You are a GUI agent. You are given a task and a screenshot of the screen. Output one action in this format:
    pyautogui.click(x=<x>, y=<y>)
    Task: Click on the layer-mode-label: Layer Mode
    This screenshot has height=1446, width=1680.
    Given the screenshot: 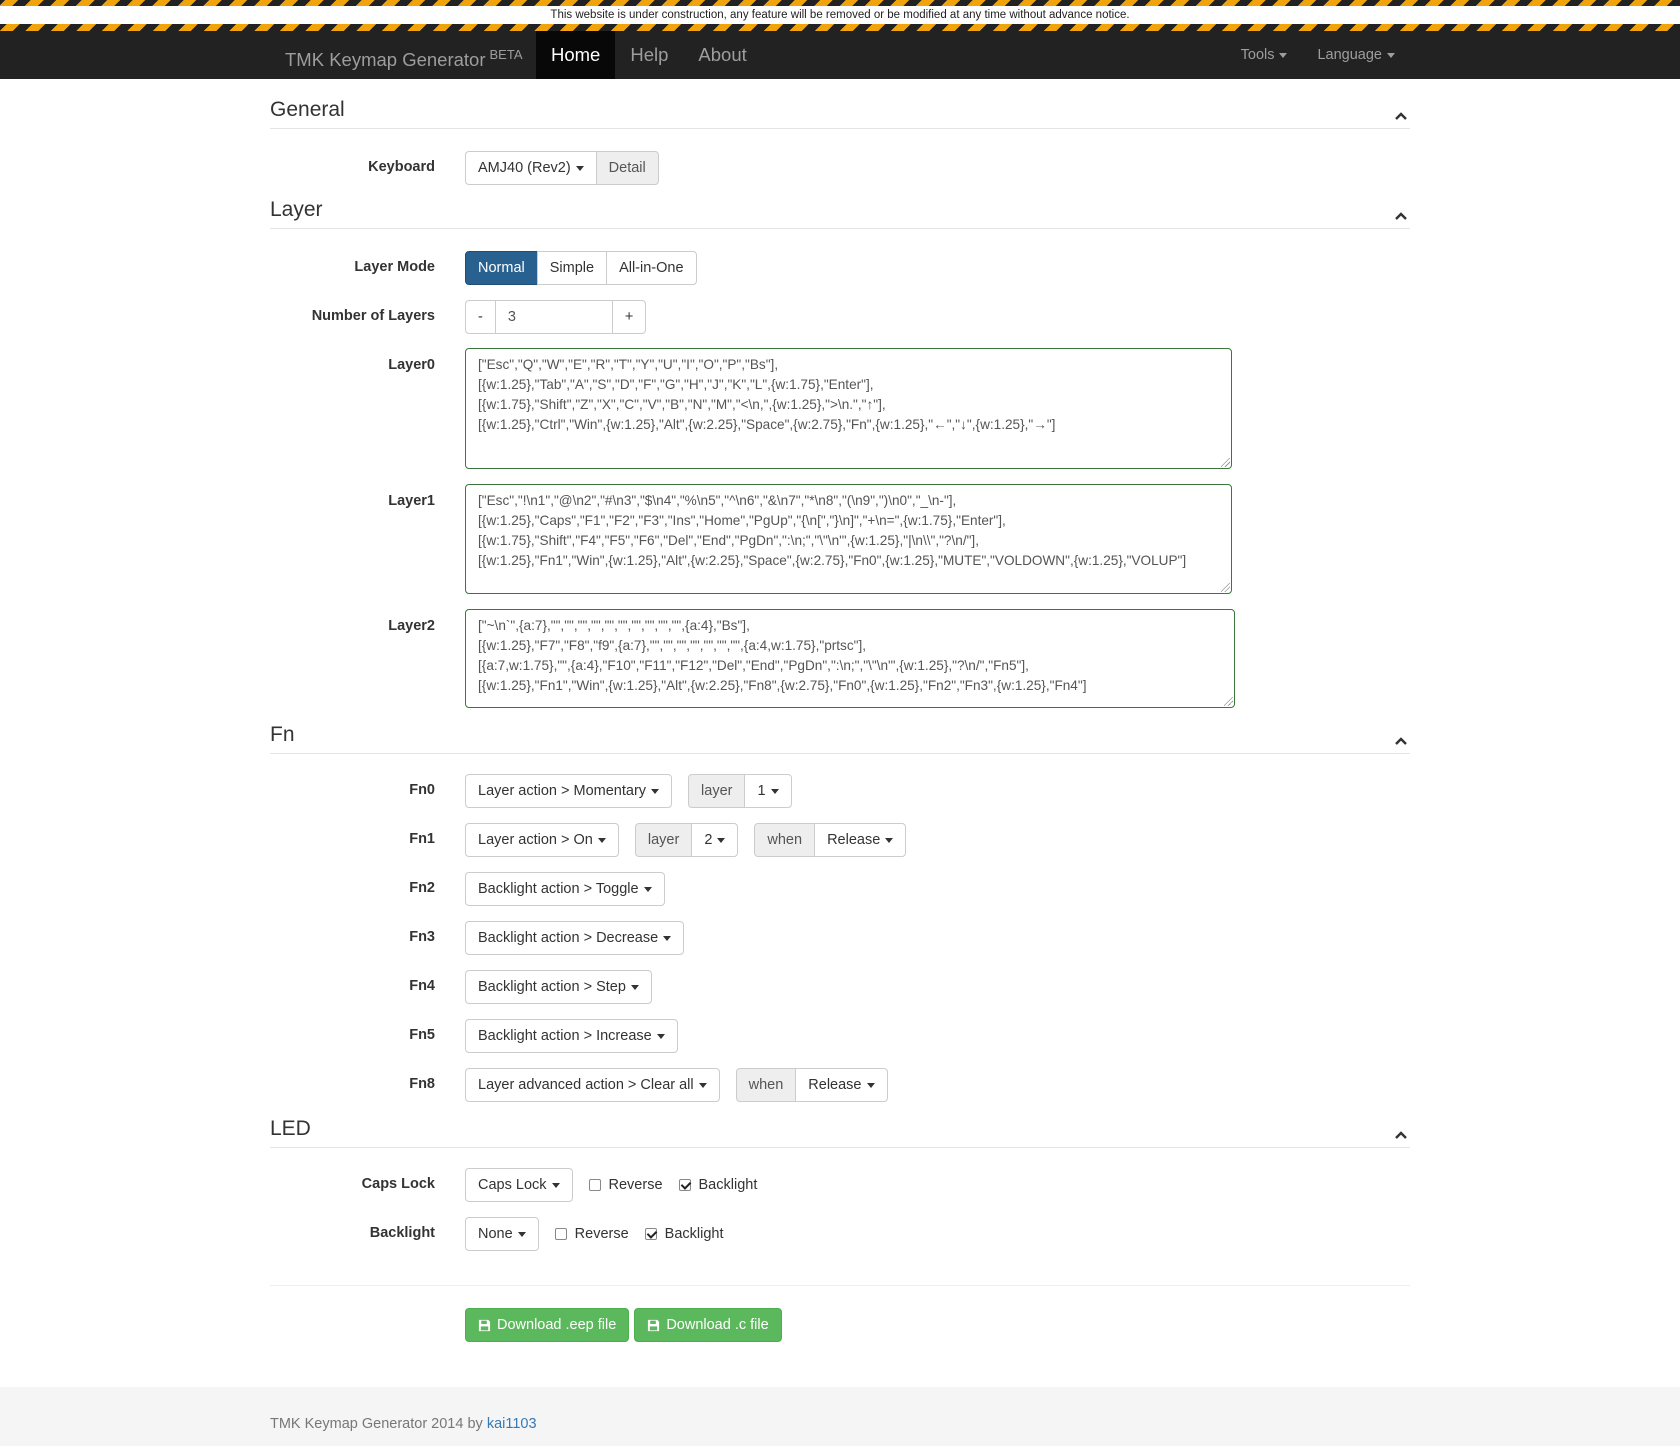 What is the action you would take?
    pyautogui.click(x=394, y=267)
    